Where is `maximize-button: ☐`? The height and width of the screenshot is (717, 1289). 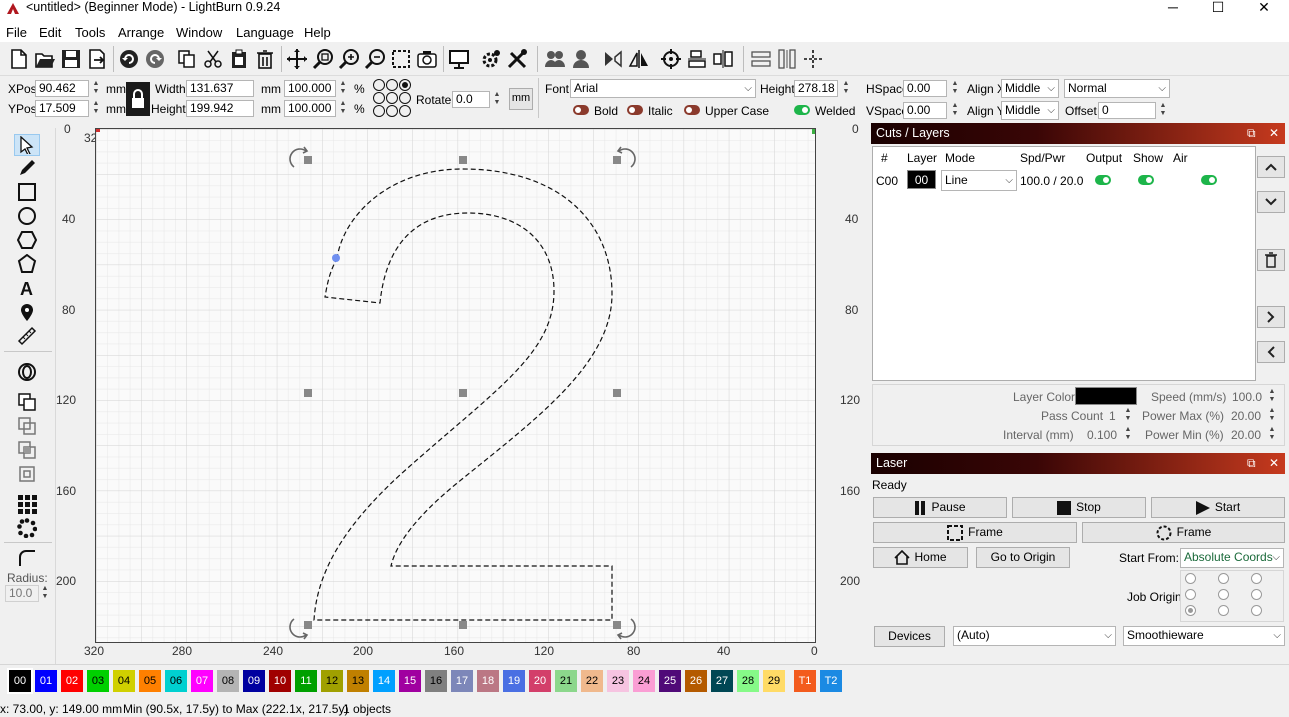
maximize-button: ☐ is located at coordinates (1218, 8).